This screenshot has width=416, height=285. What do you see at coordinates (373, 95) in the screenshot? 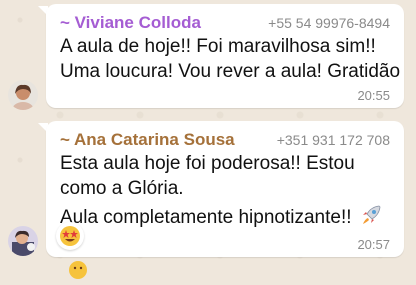
I see `message-timestamp: 20:55` at bounding box center [373, 95].